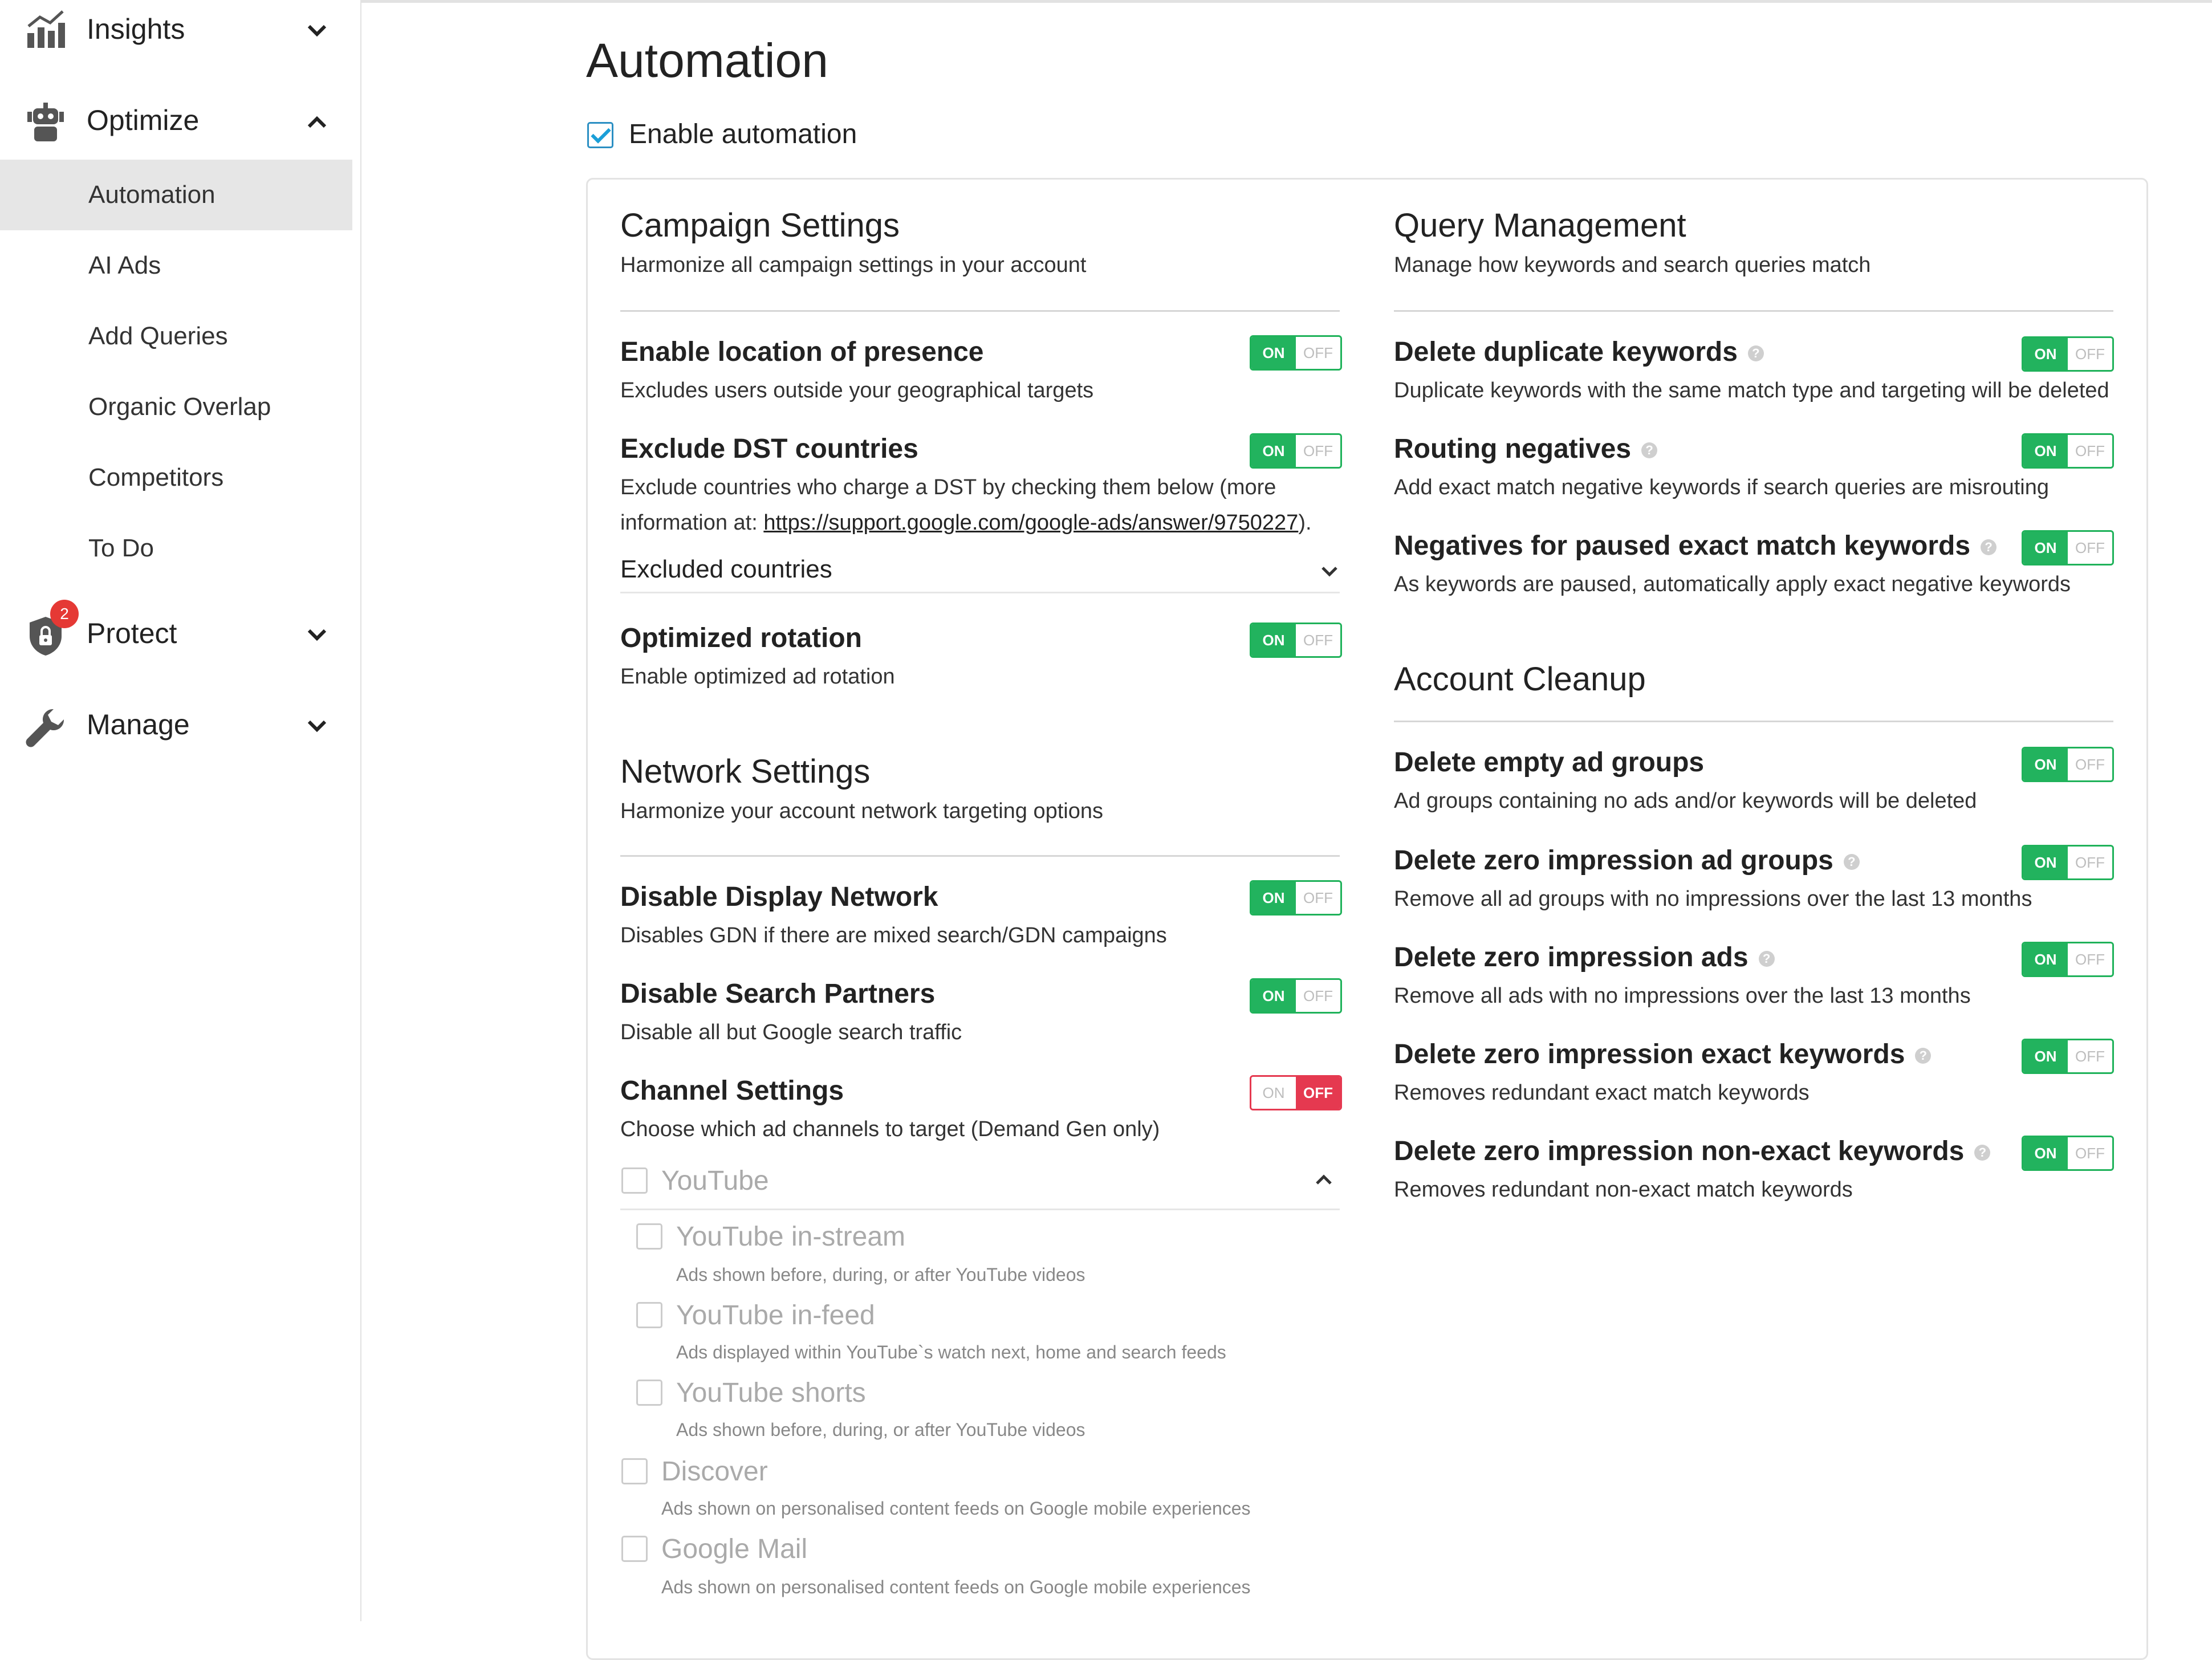  What do you see at coordinates (124, 265) in the screenshot?
I see `sidebar-item-label: AI Ads` at bounding box center [124, 265].